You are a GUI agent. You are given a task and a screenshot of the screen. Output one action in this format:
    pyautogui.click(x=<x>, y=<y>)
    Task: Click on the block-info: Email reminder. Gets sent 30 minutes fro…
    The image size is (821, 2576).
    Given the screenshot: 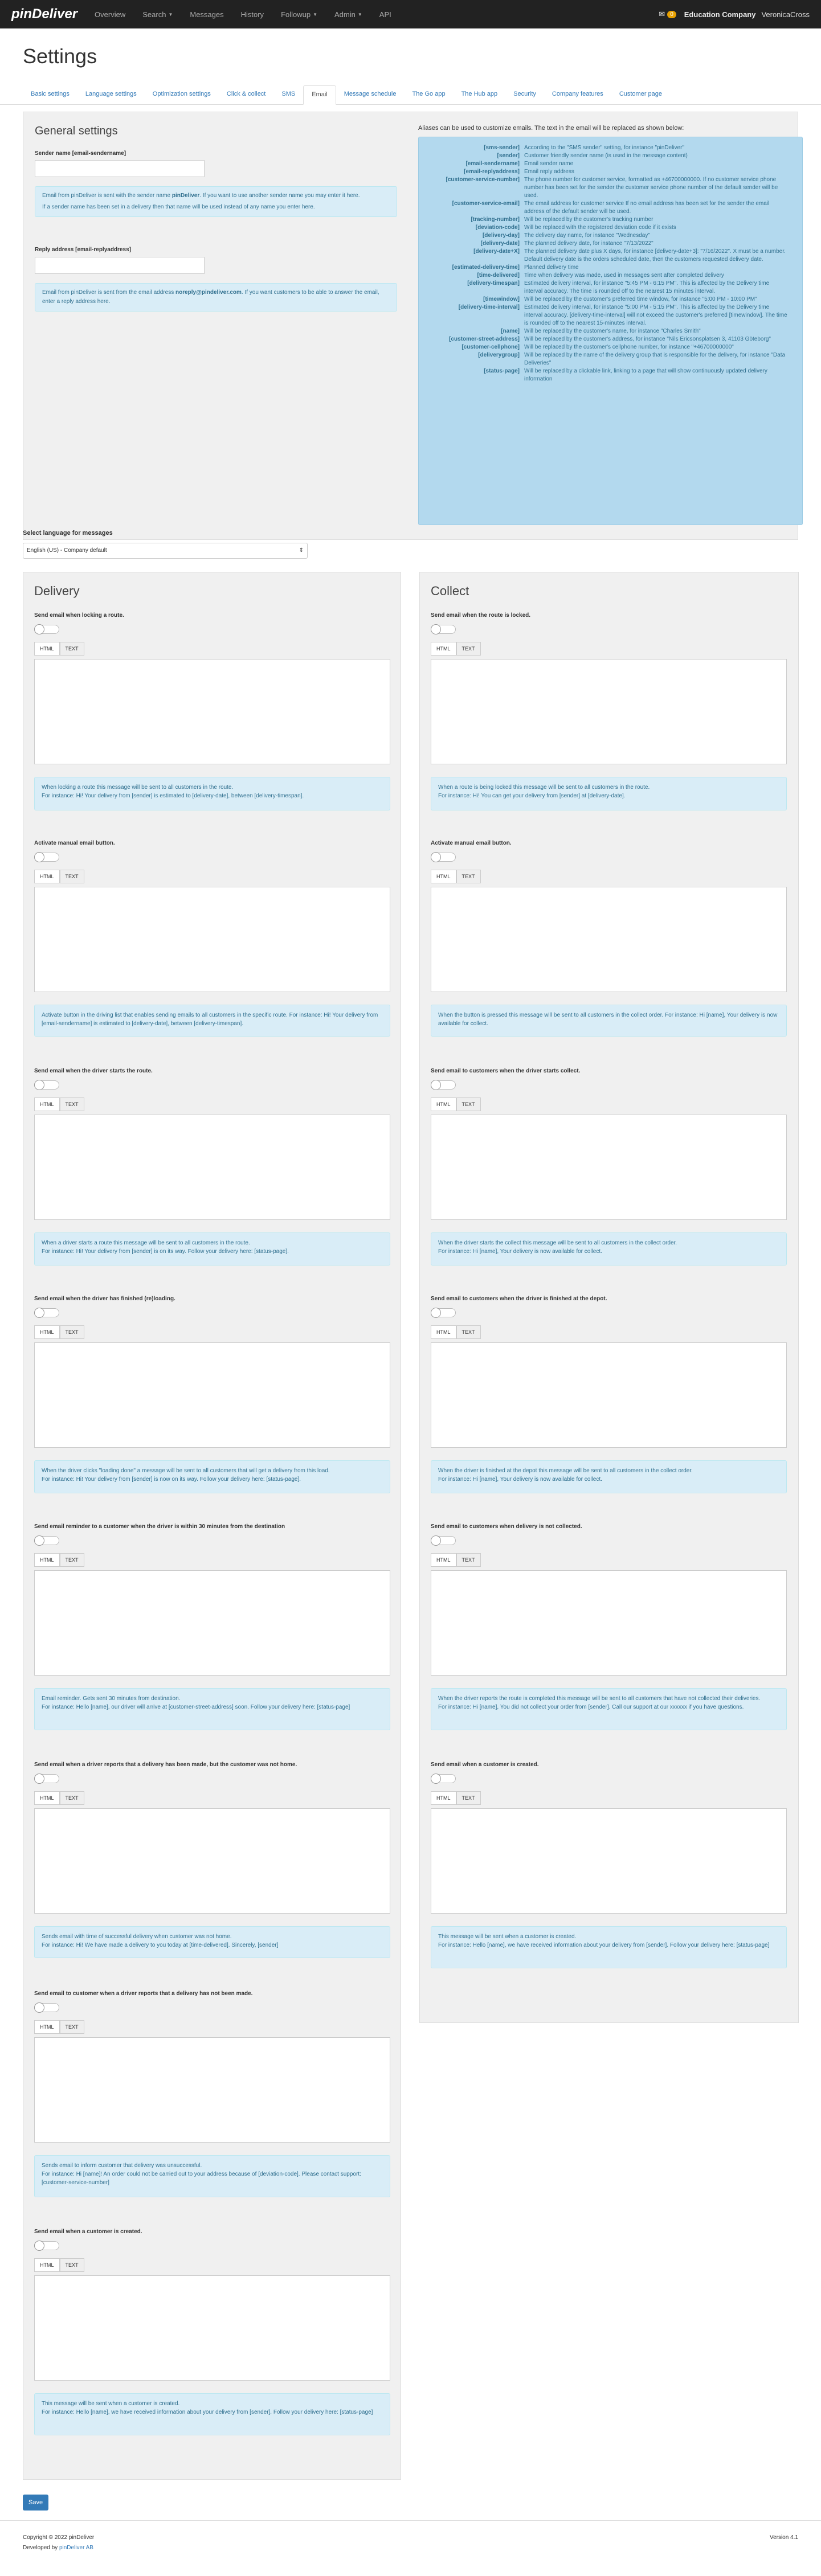 What is the action you would take?
    pyautogui.click(x=212, y=1709)
    